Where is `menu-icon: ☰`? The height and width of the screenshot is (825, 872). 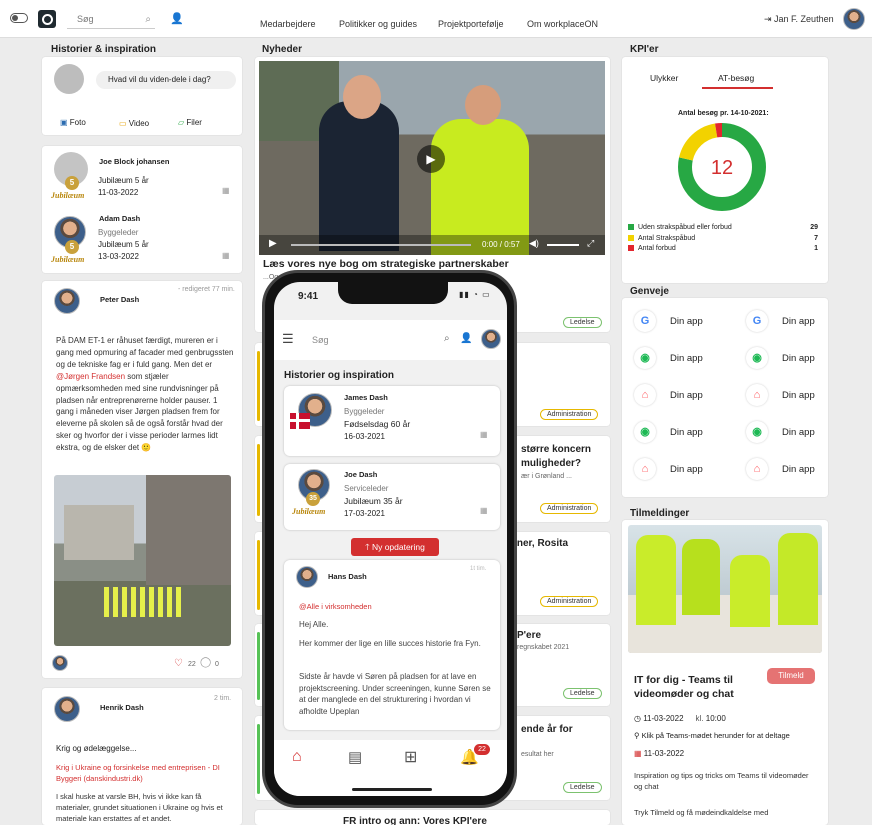
menu-icon: ☰ is located at coordinates (288, 339).